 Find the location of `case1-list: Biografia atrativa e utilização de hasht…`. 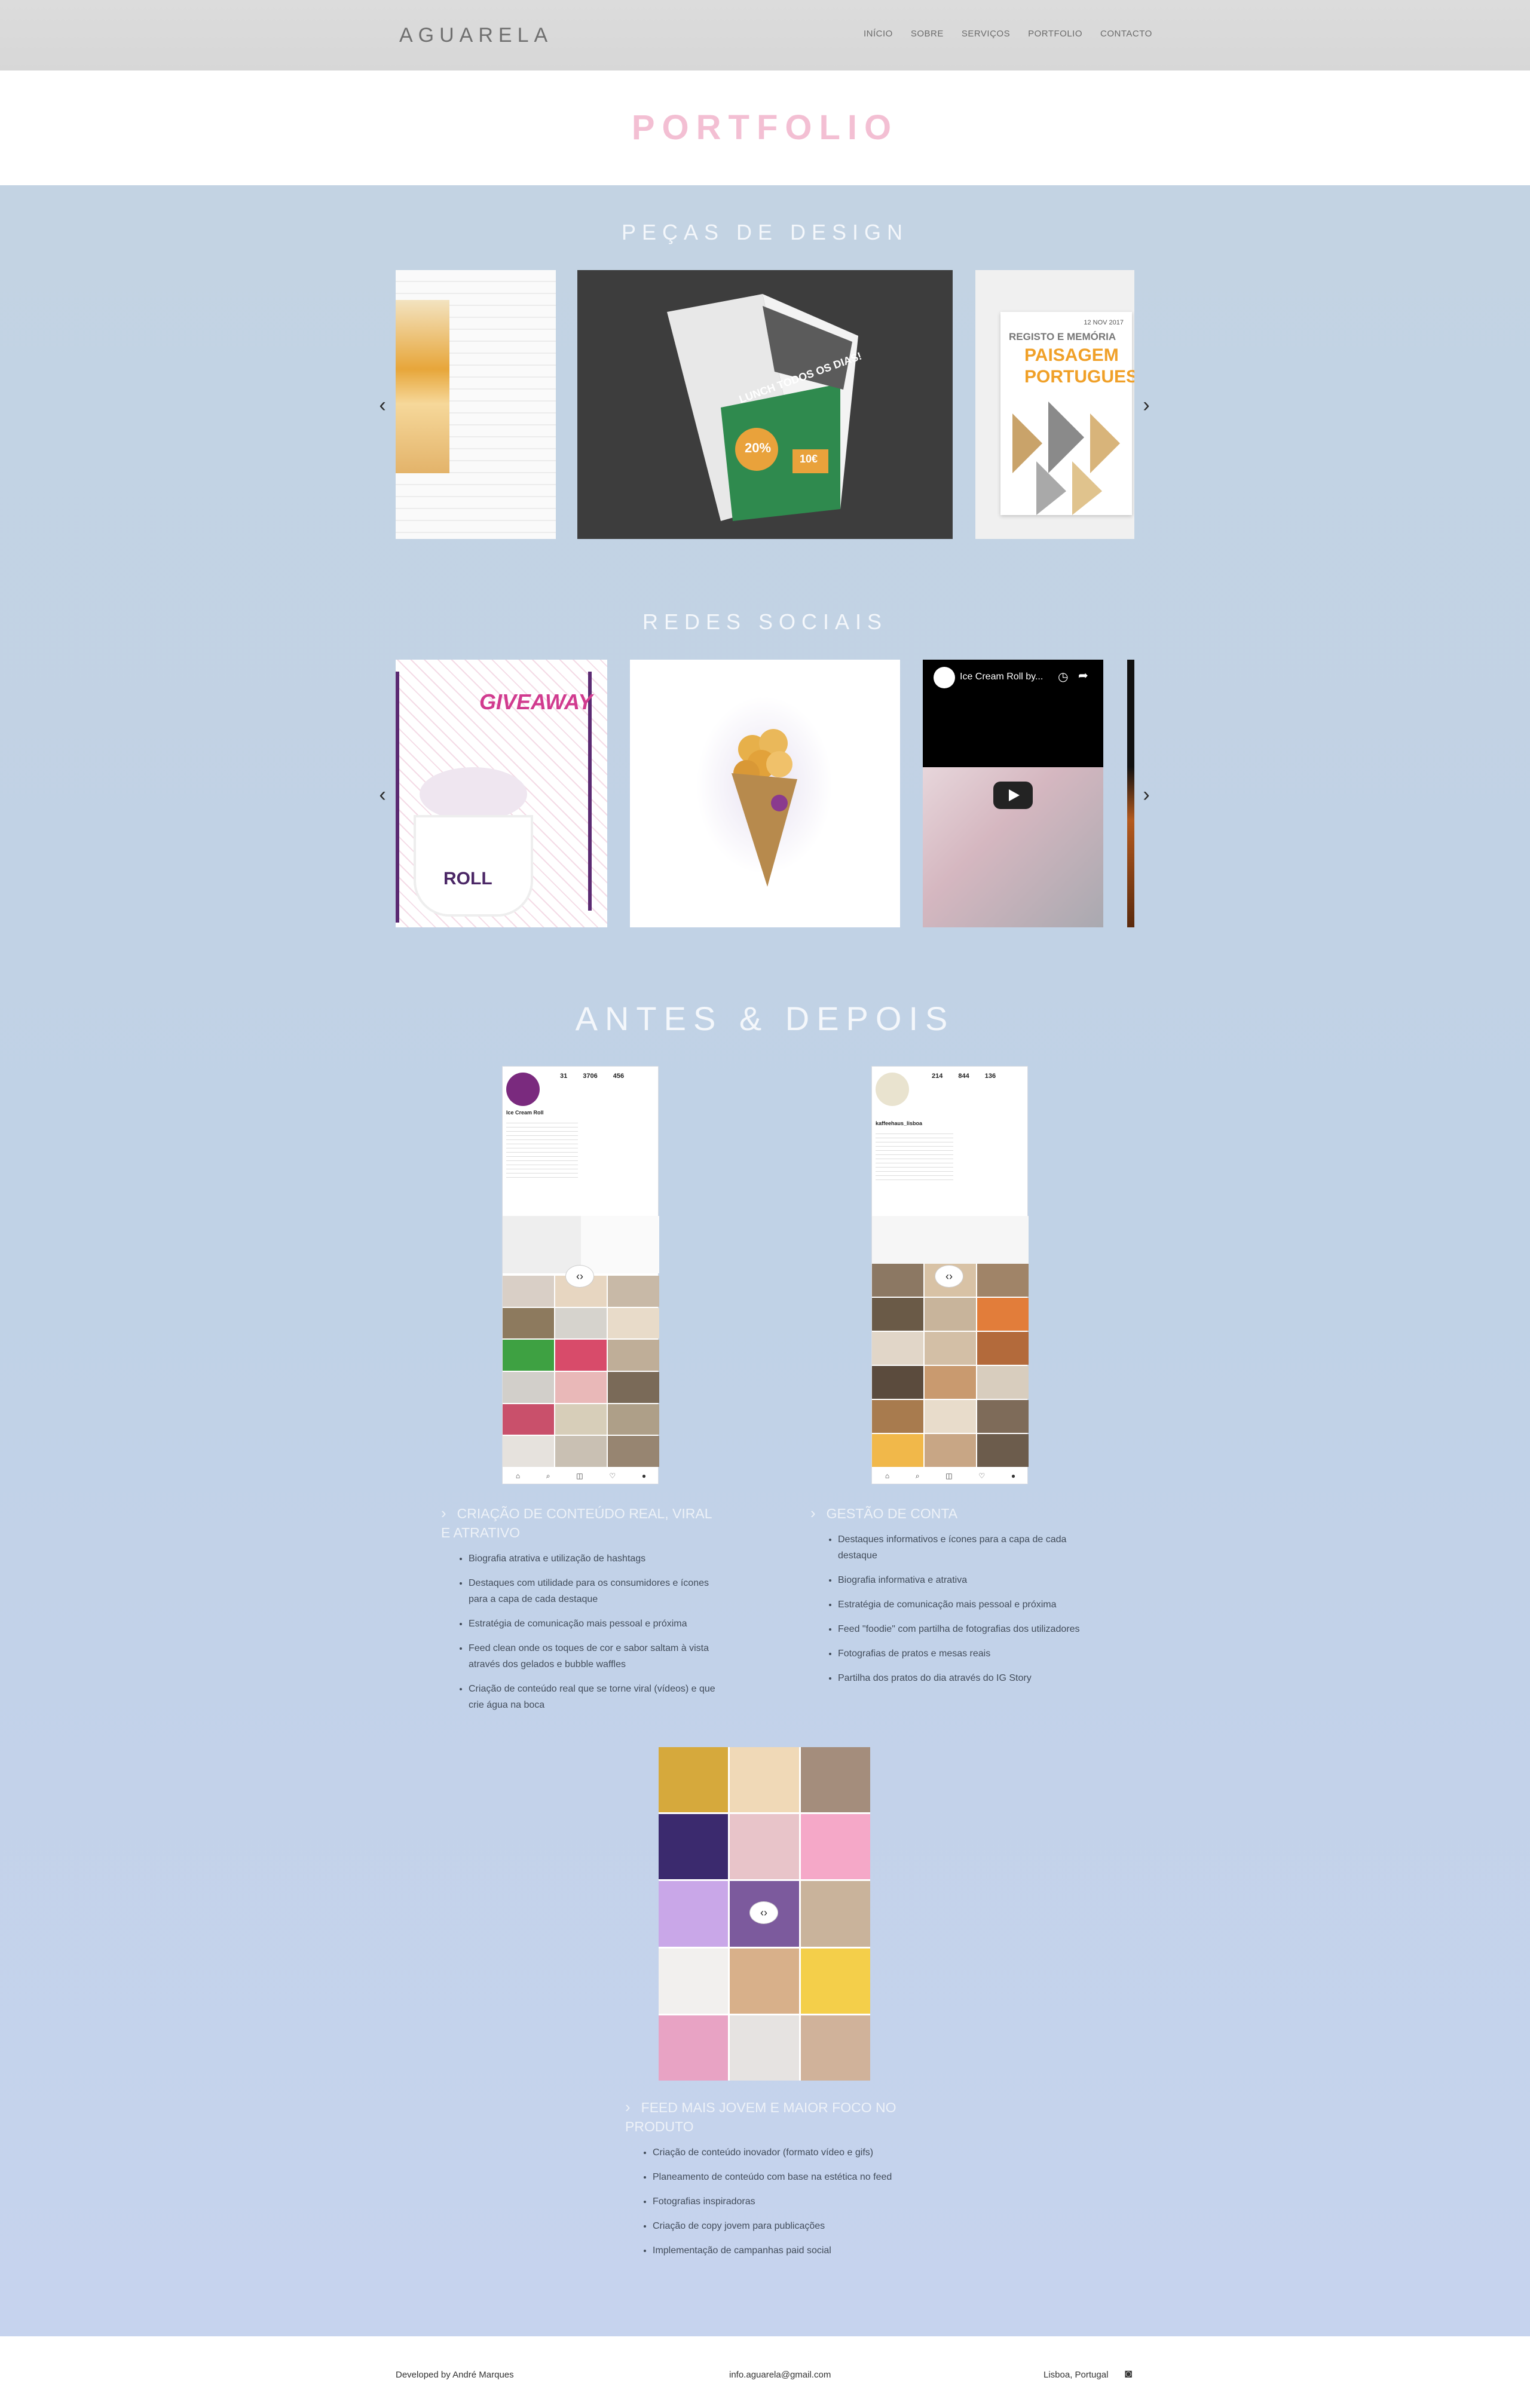

case1-list: Biografia atrativa e utilização de hasht… is located at coordinates (581, 1632).